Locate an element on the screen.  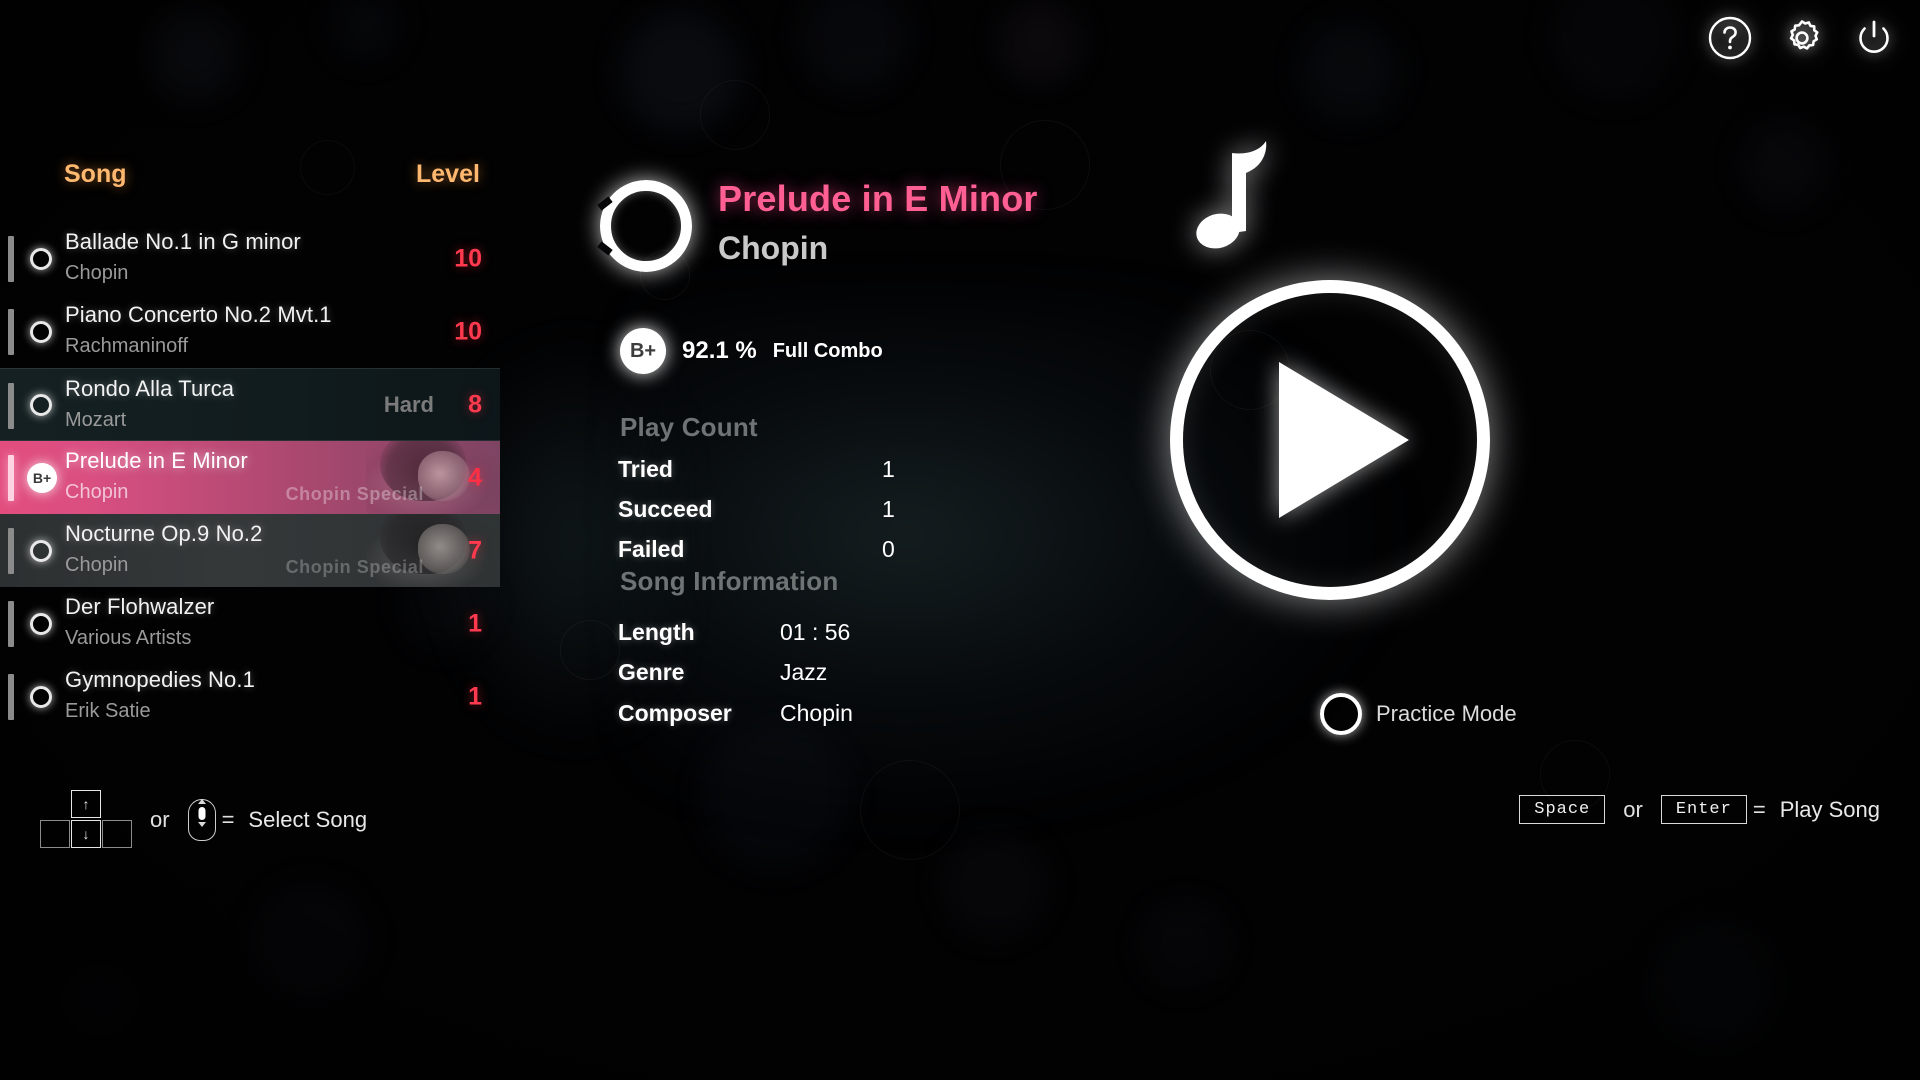
hint-action-play-song: Play Song is located at coordinates (1829, 809).